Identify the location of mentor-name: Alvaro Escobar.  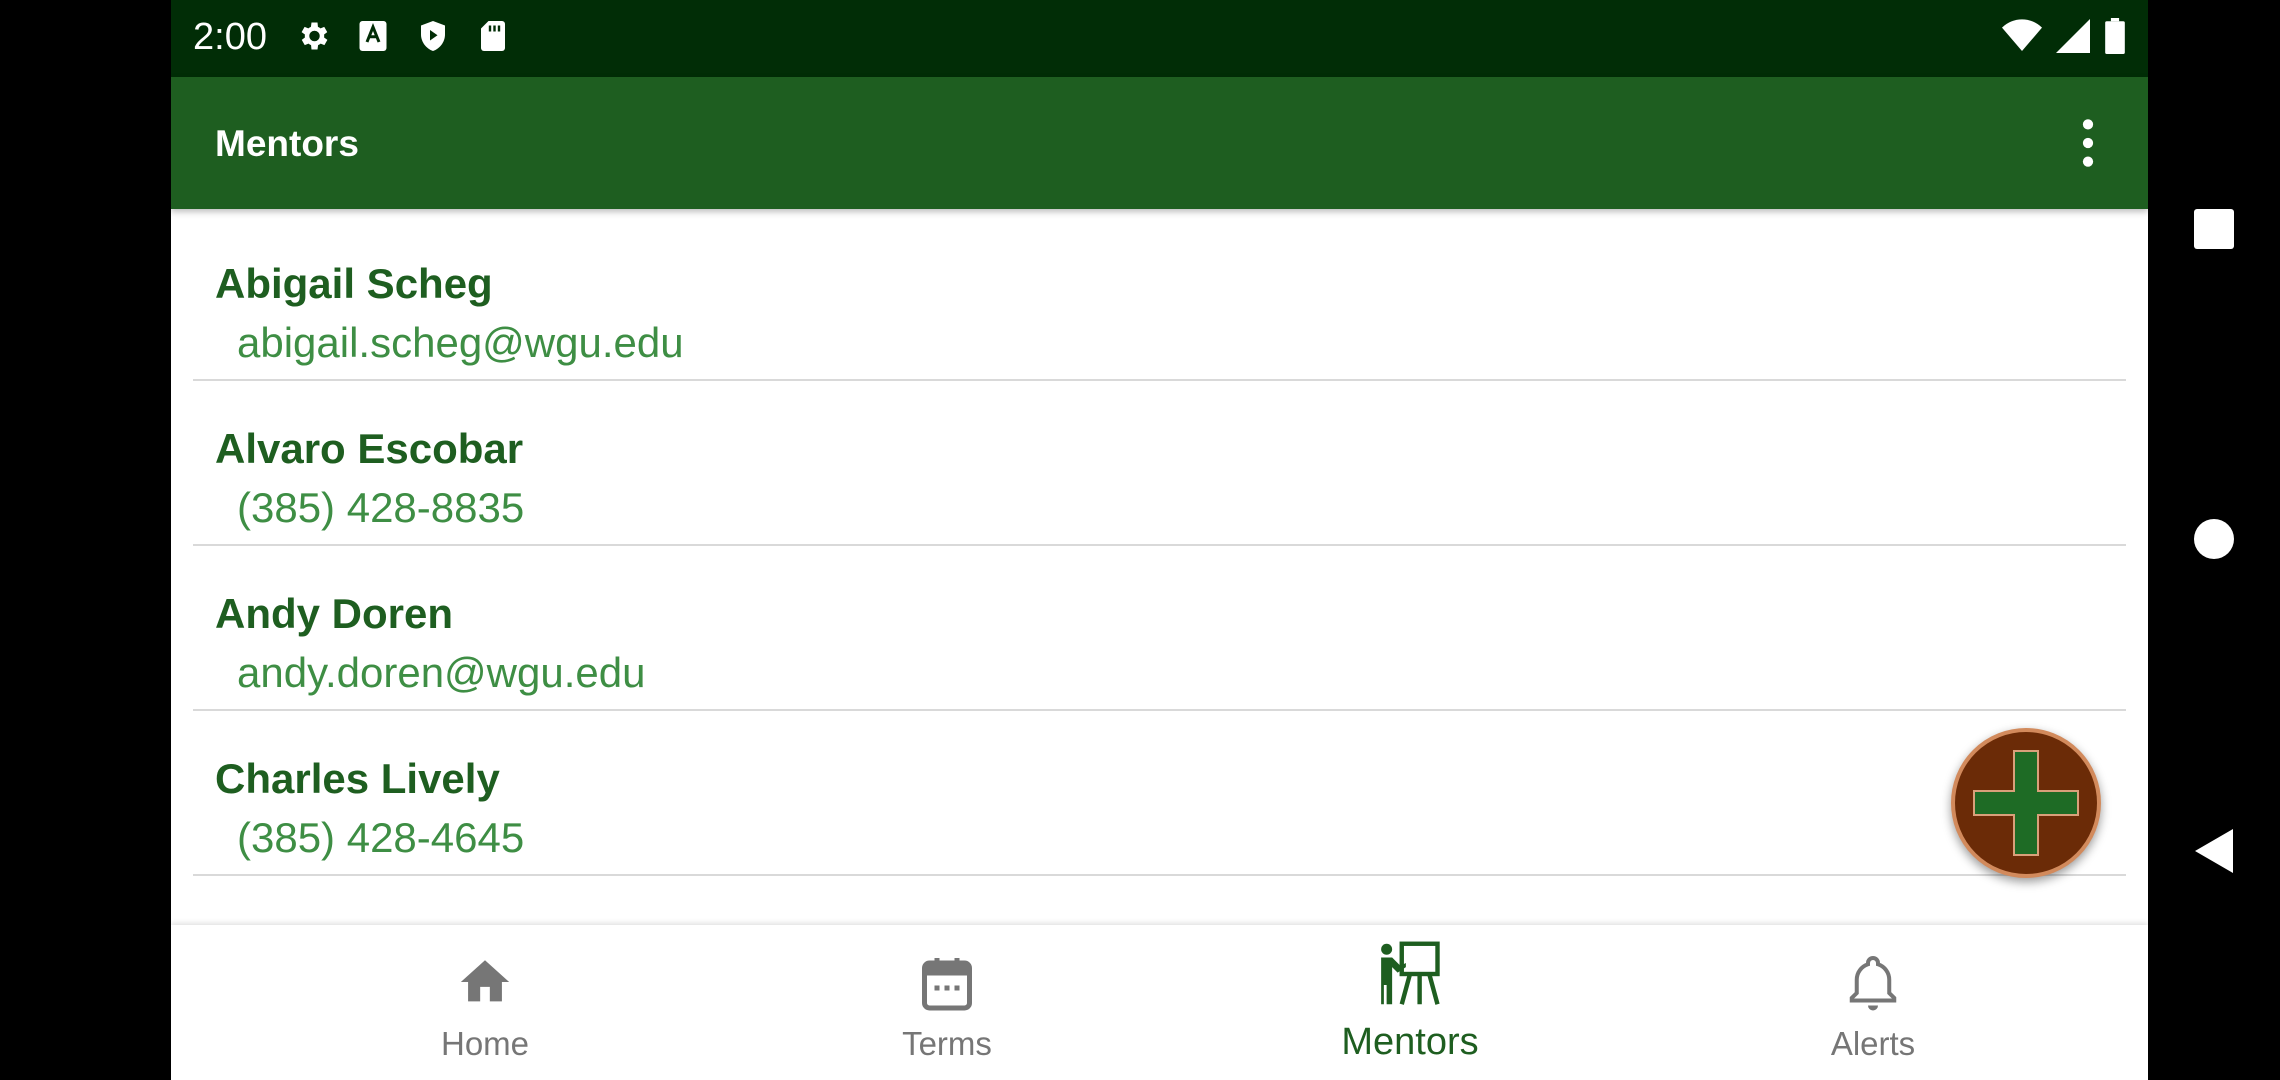
(369, 448).